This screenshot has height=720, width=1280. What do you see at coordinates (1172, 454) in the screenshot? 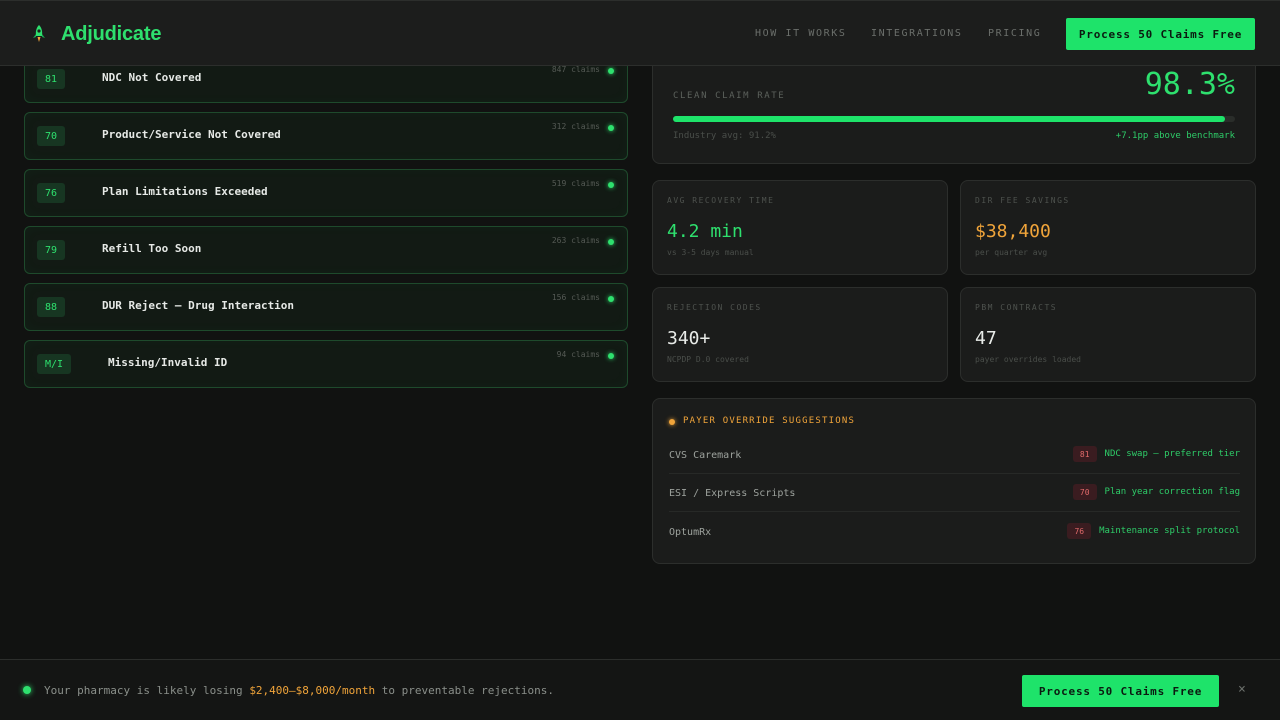
I see `payer-action: NDC swap — preferred tier` at bounding box center [1172, 454].